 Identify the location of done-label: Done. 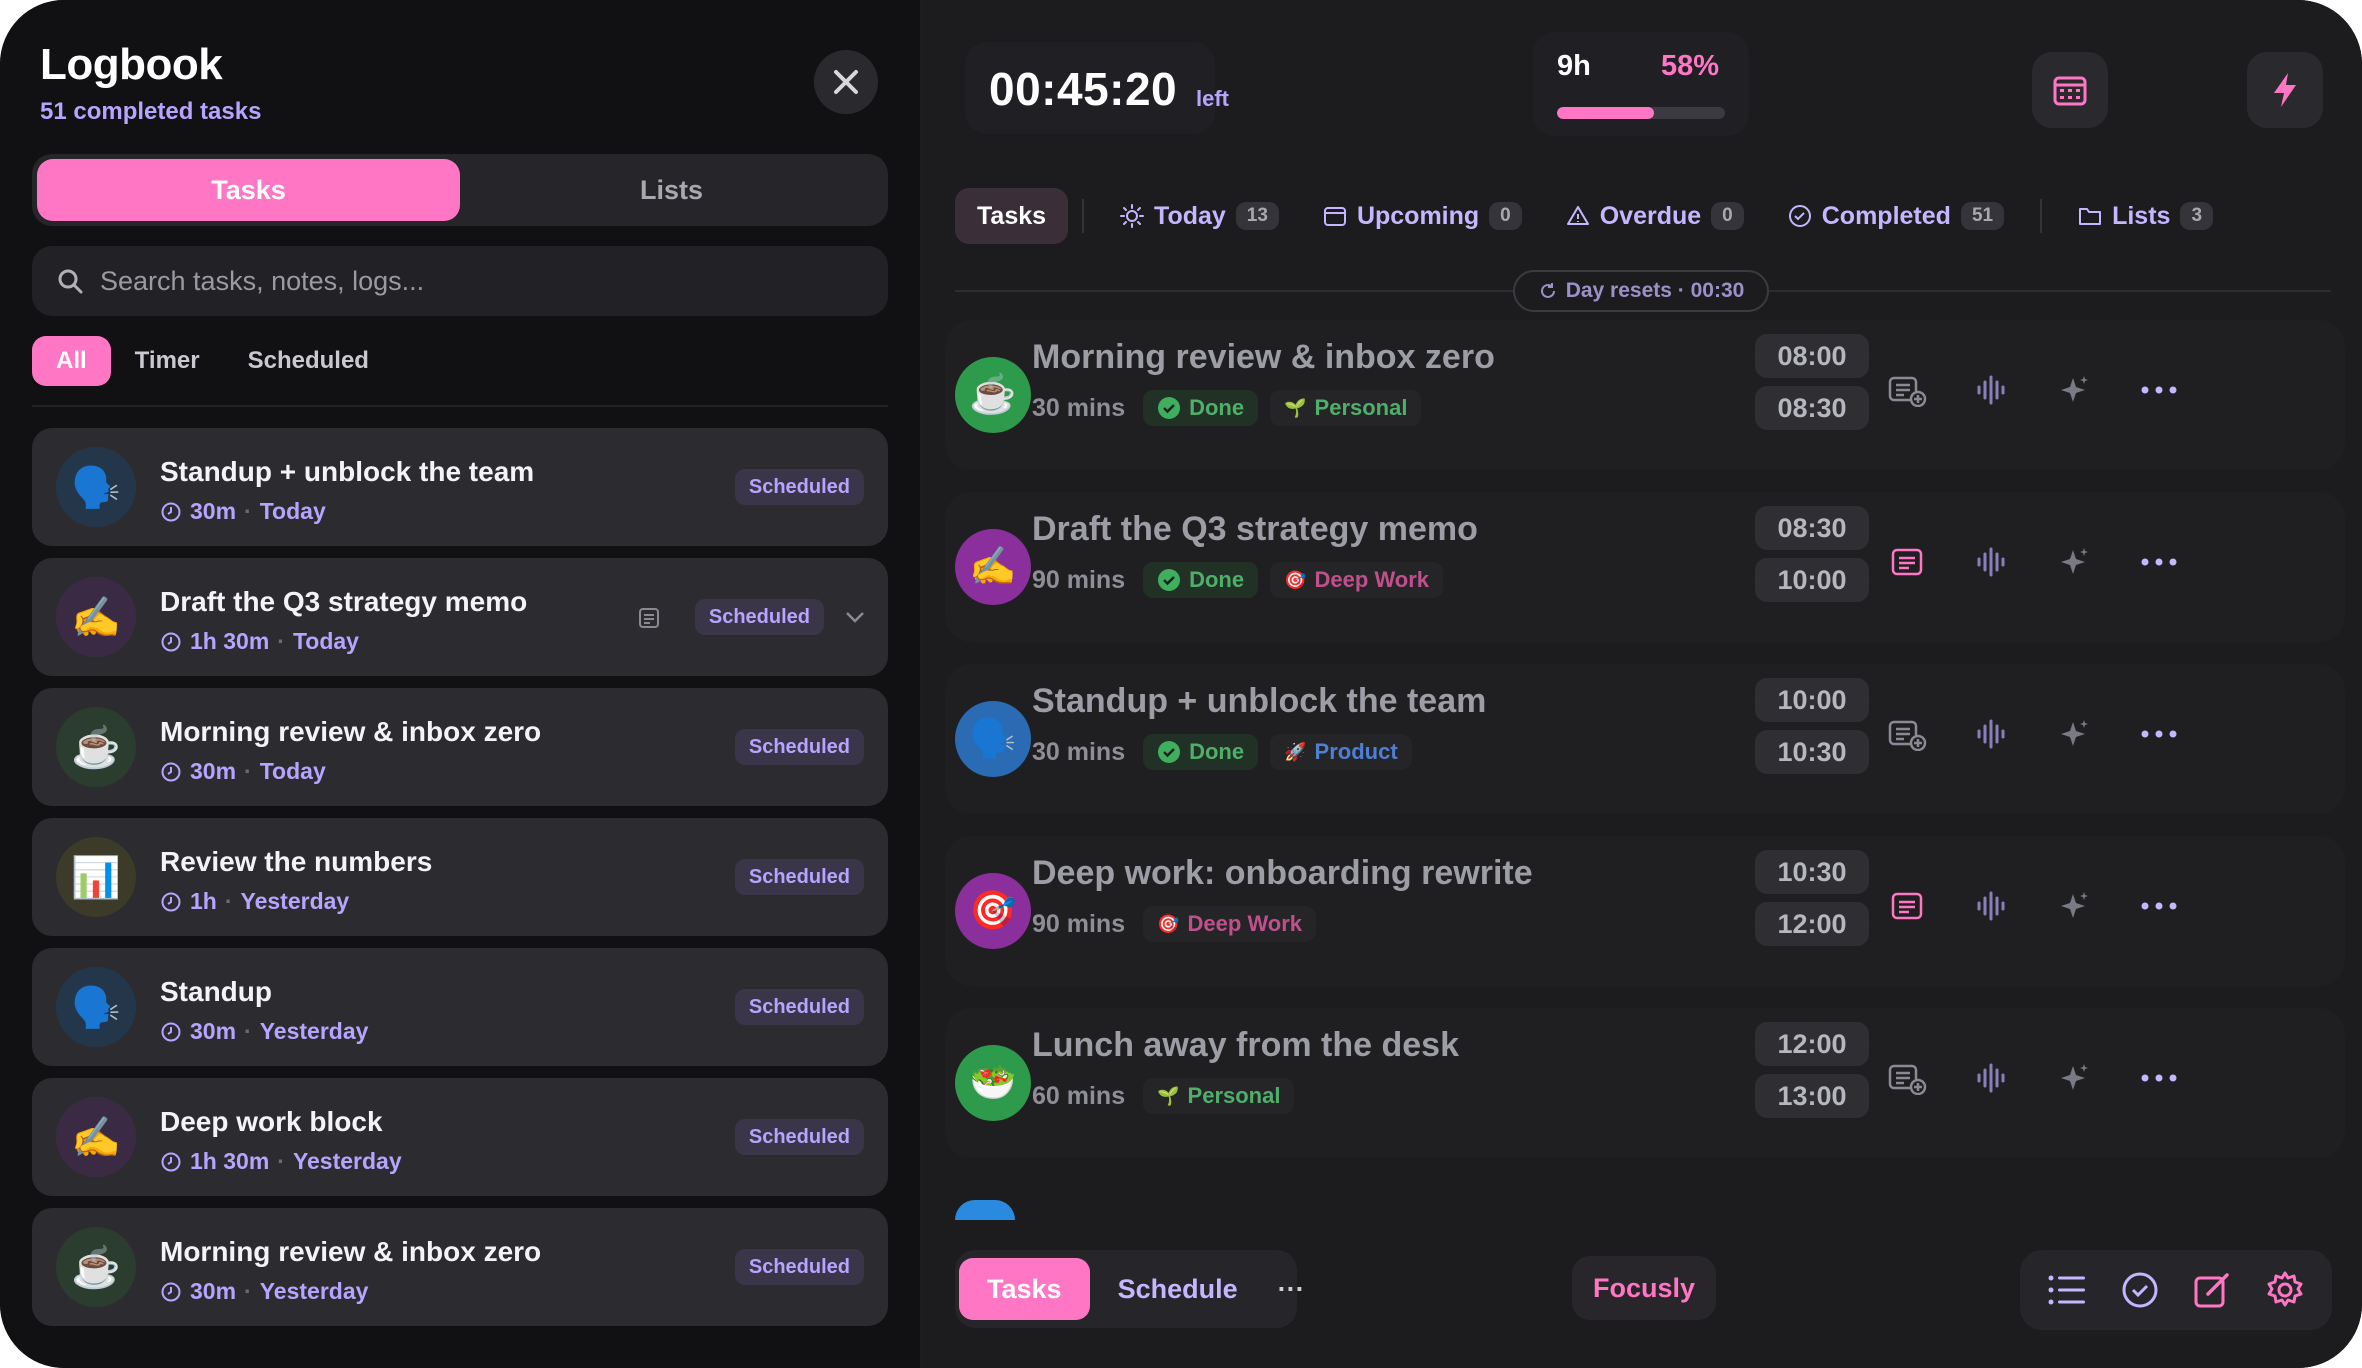
(1217, 579).